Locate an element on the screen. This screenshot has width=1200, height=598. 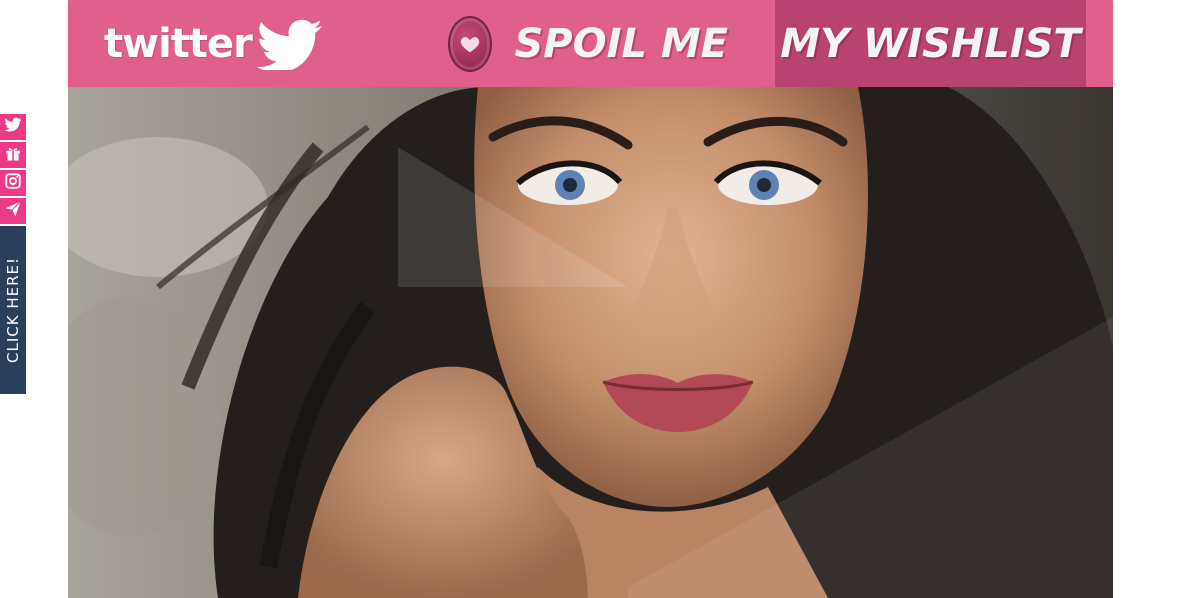
heart-icon is located at coordinates (470, 43).